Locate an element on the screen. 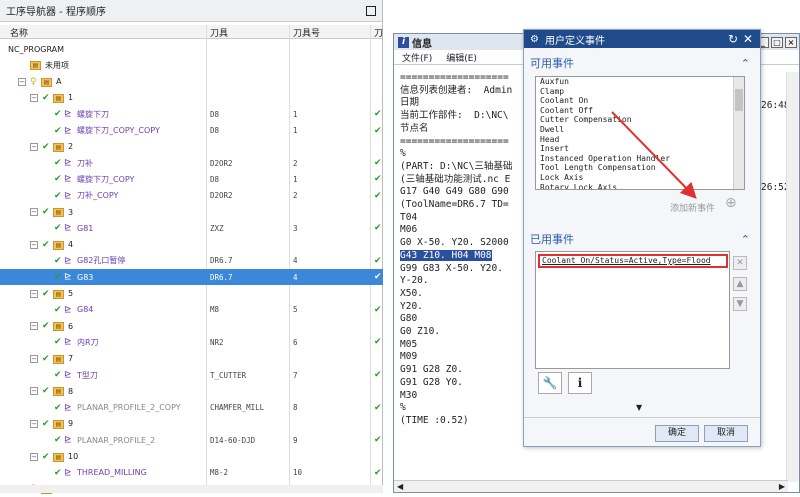  available-event-item: Coolant Off is located at coordinates (641, 111).